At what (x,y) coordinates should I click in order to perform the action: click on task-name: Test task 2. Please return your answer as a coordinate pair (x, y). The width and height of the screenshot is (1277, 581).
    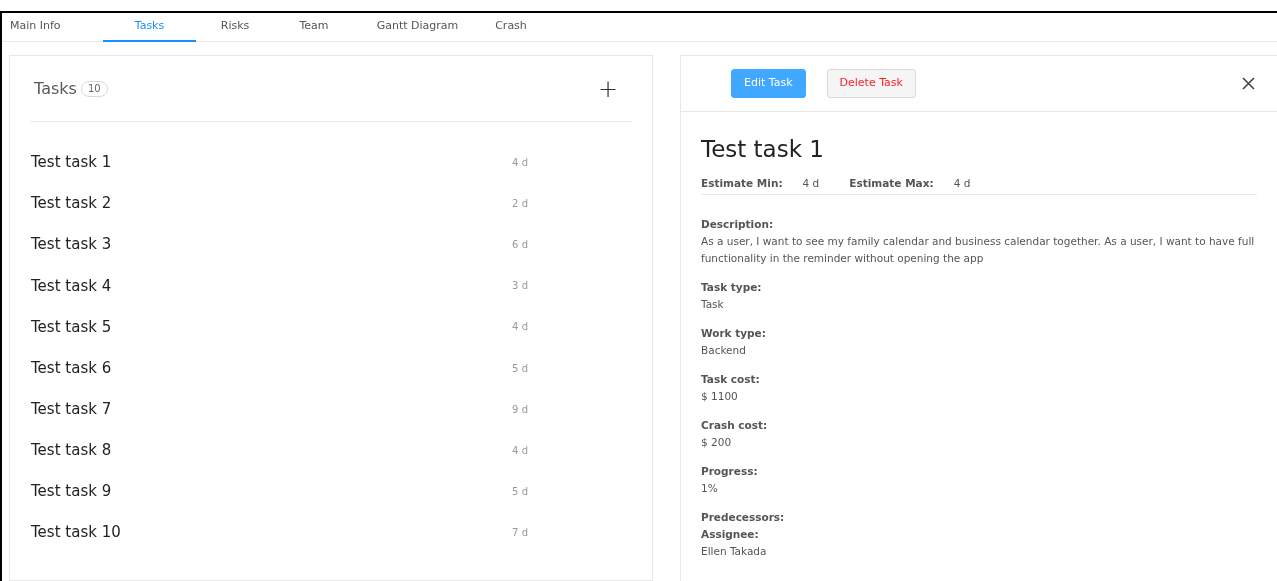
    Looking at the image, I should click on (71, 204).